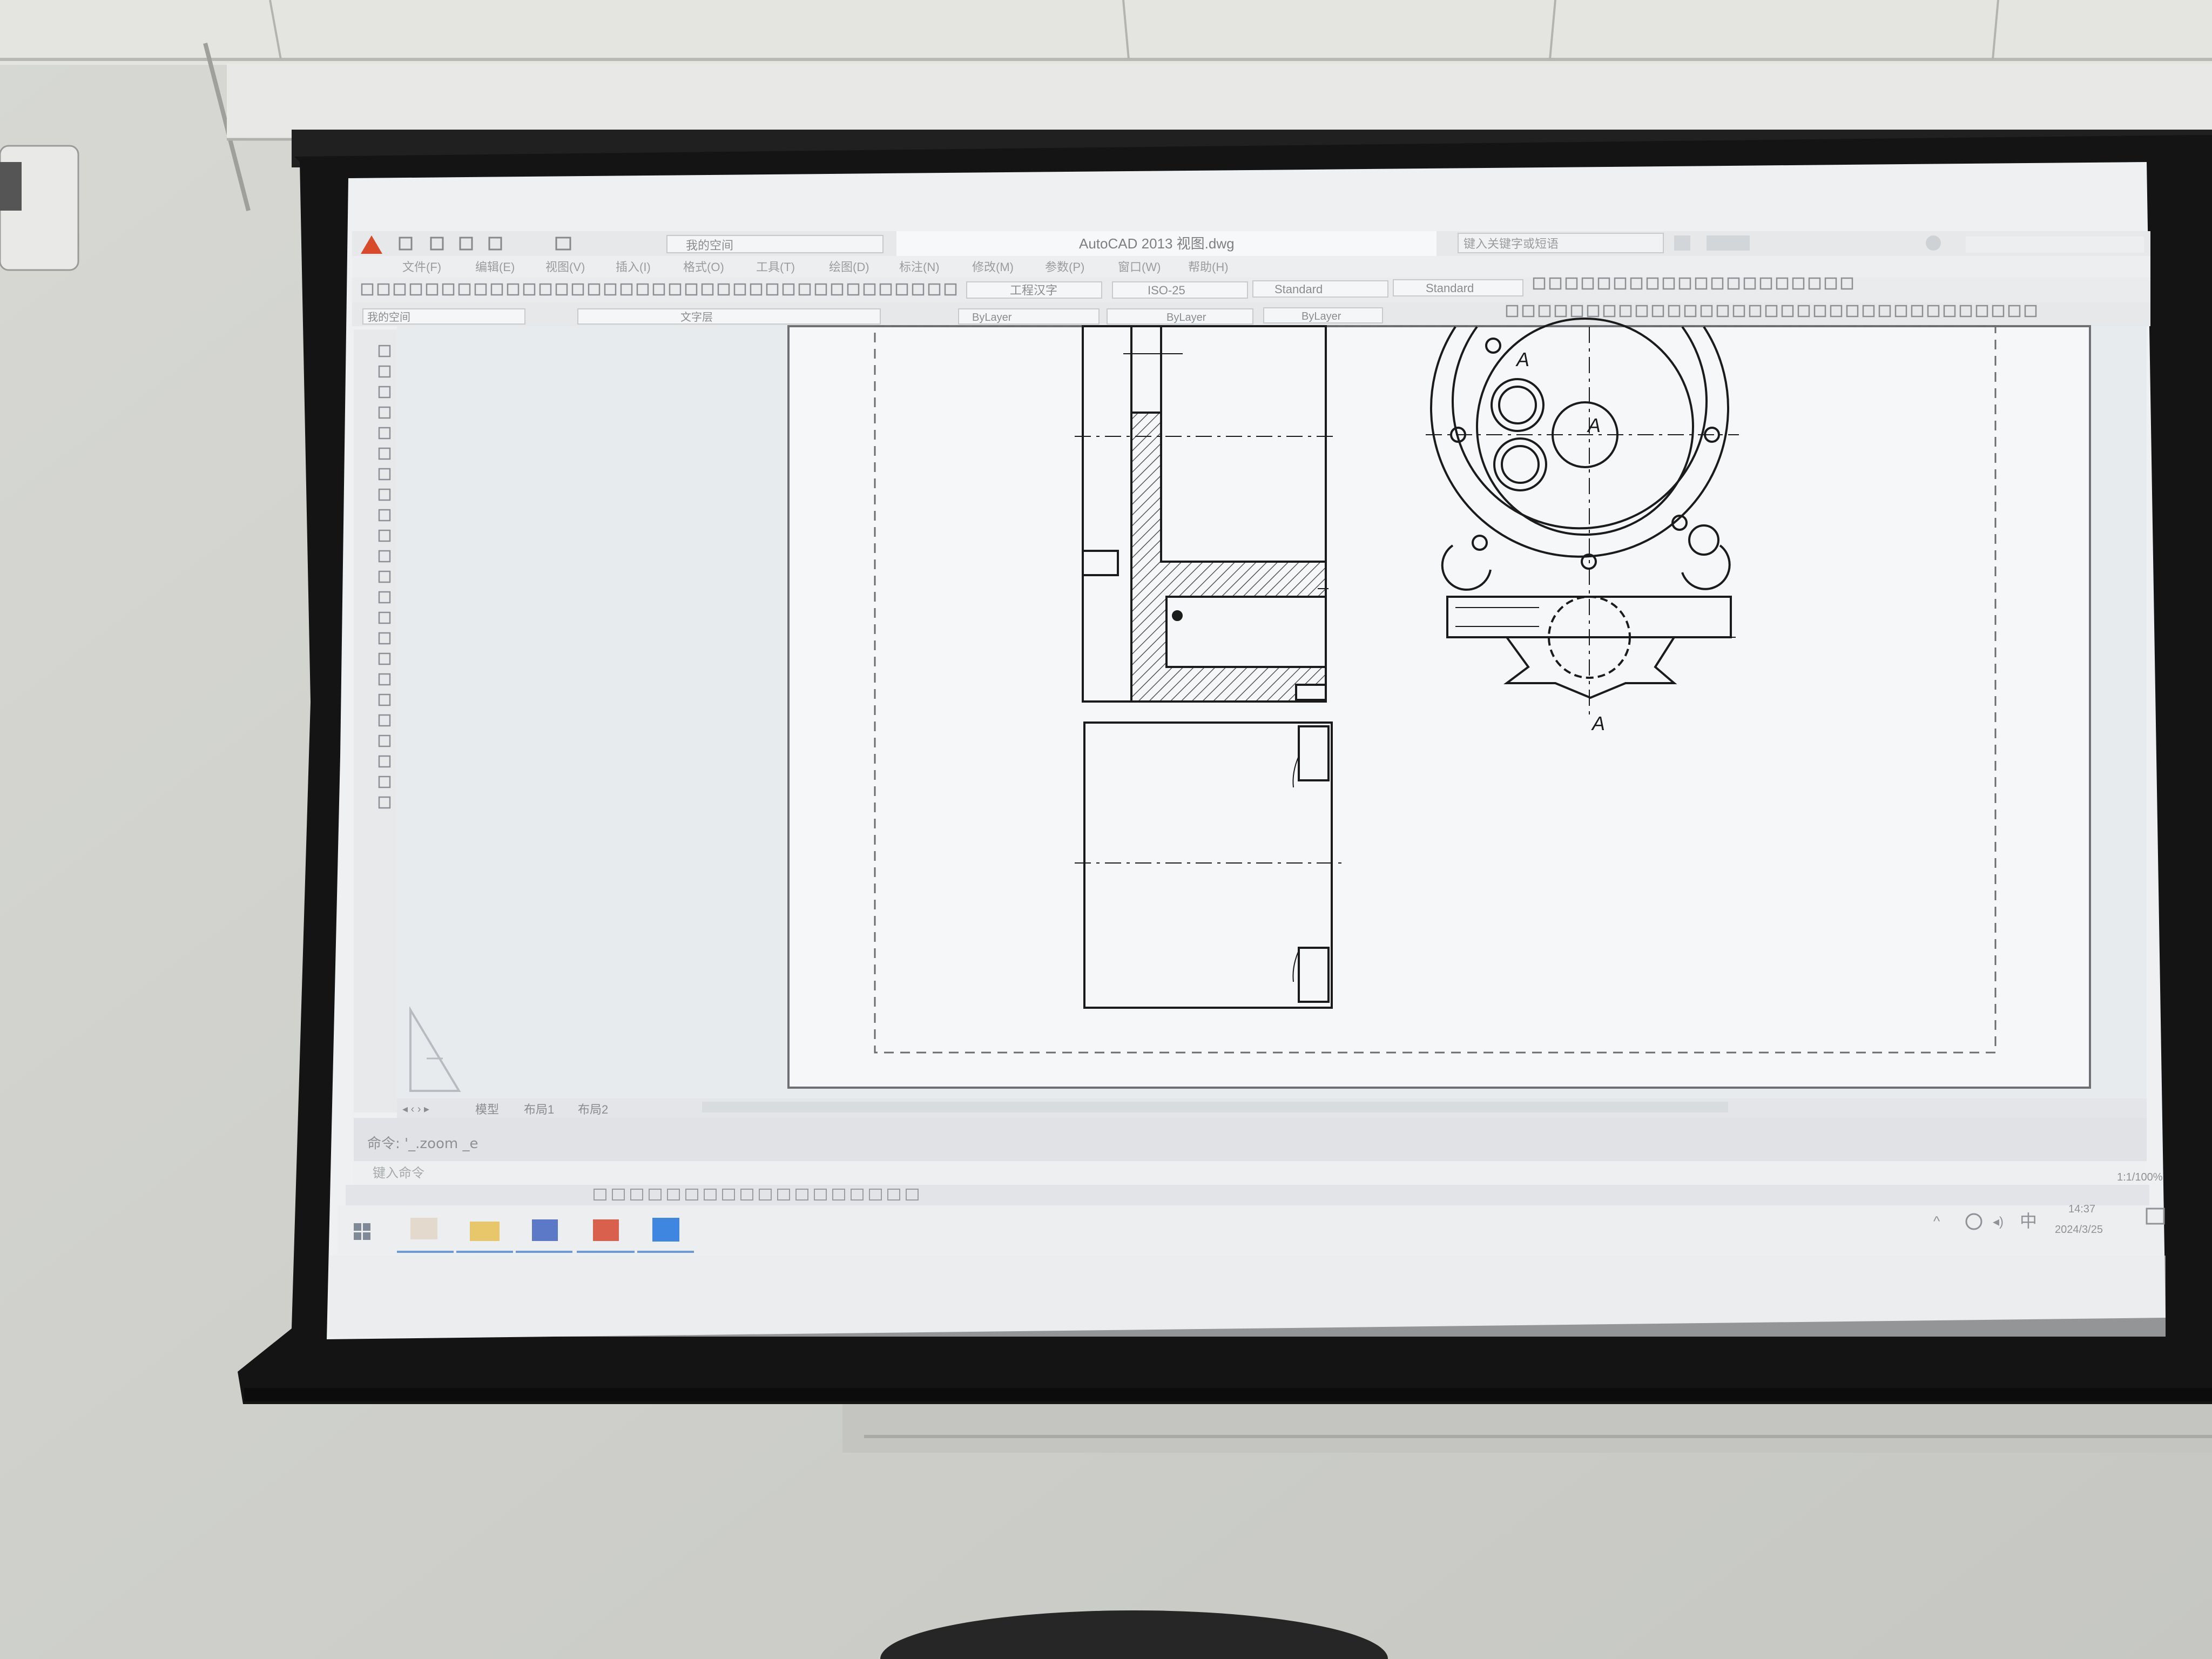  What do you see at coordinates (1682, 243) in the screenshot?
I see `signin-icon` at bounding box center [1682, 243].